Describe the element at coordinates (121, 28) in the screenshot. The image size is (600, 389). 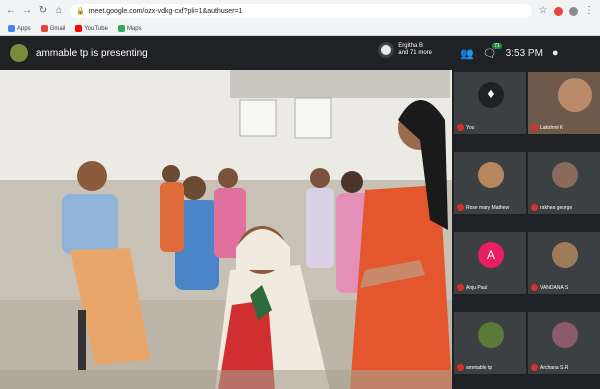
I see `maps-icon` at that location.